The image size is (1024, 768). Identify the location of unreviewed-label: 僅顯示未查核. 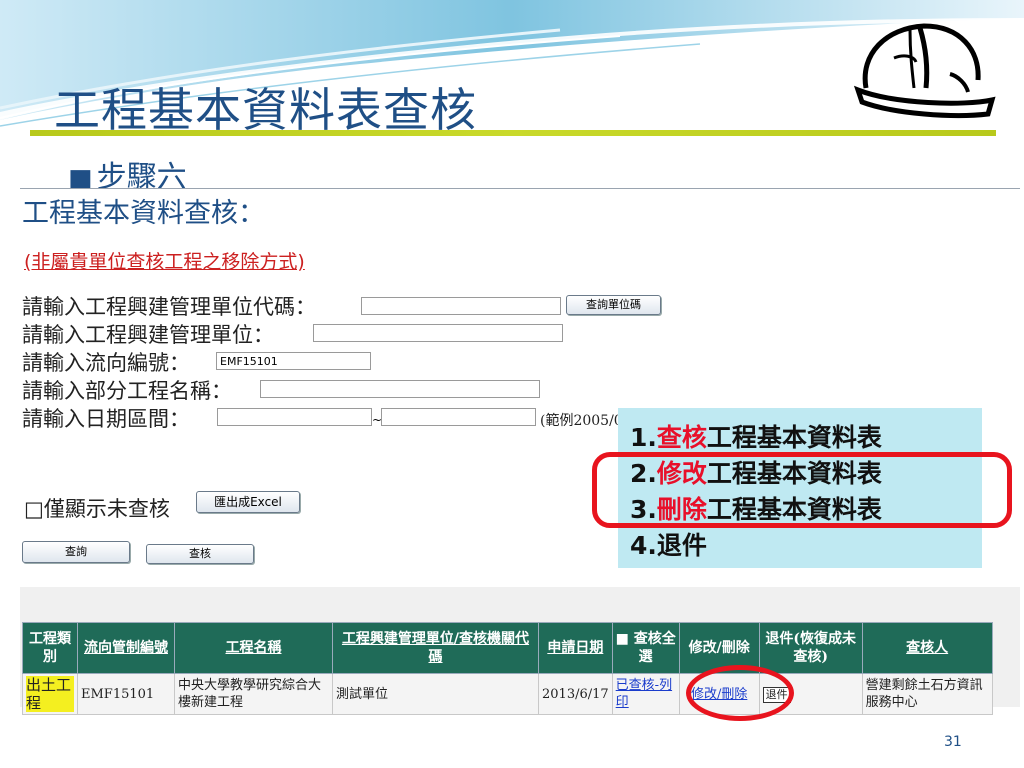
(106, 509).